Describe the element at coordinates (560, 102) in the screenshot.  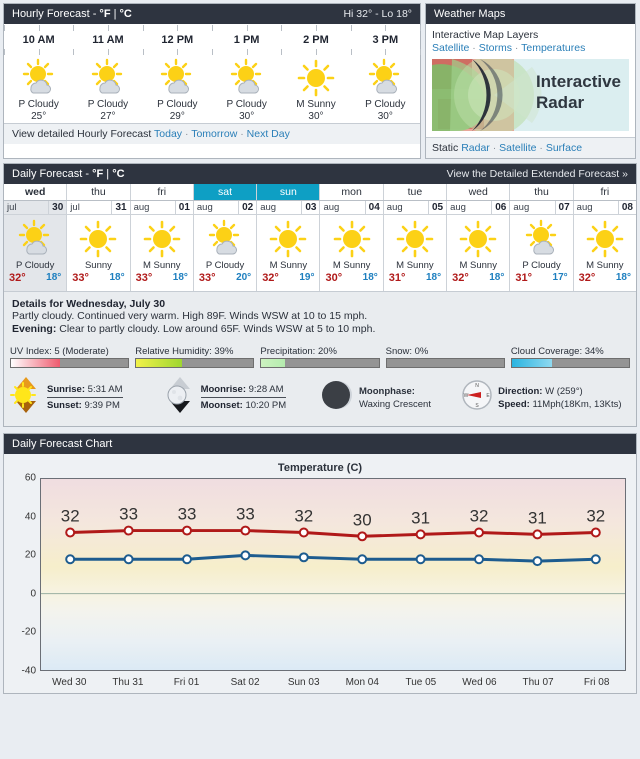
I see `radar-label-line2: Radar` at that location.